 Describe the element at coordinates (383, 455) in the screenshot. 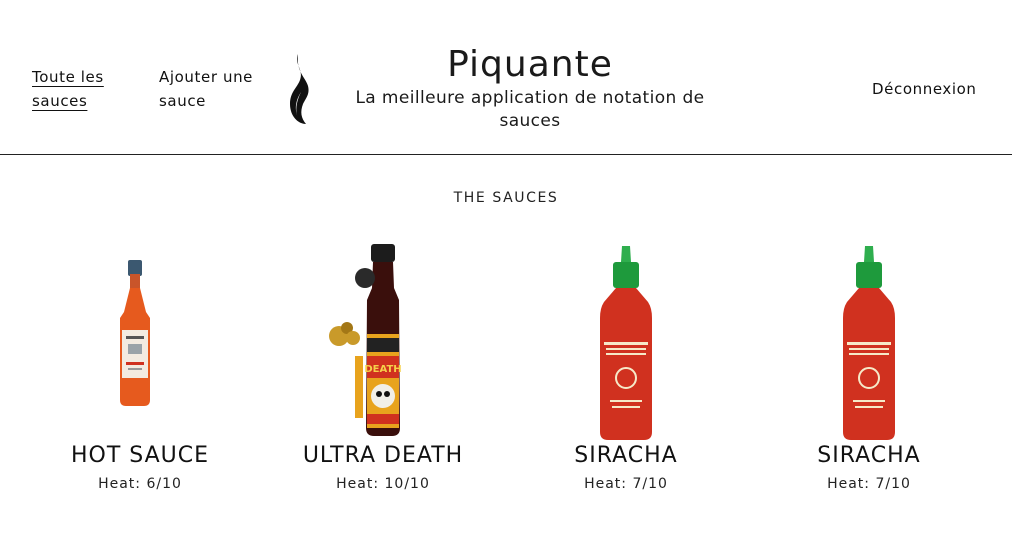

I see `sauce-name: ULTRA DEATH` at that location.